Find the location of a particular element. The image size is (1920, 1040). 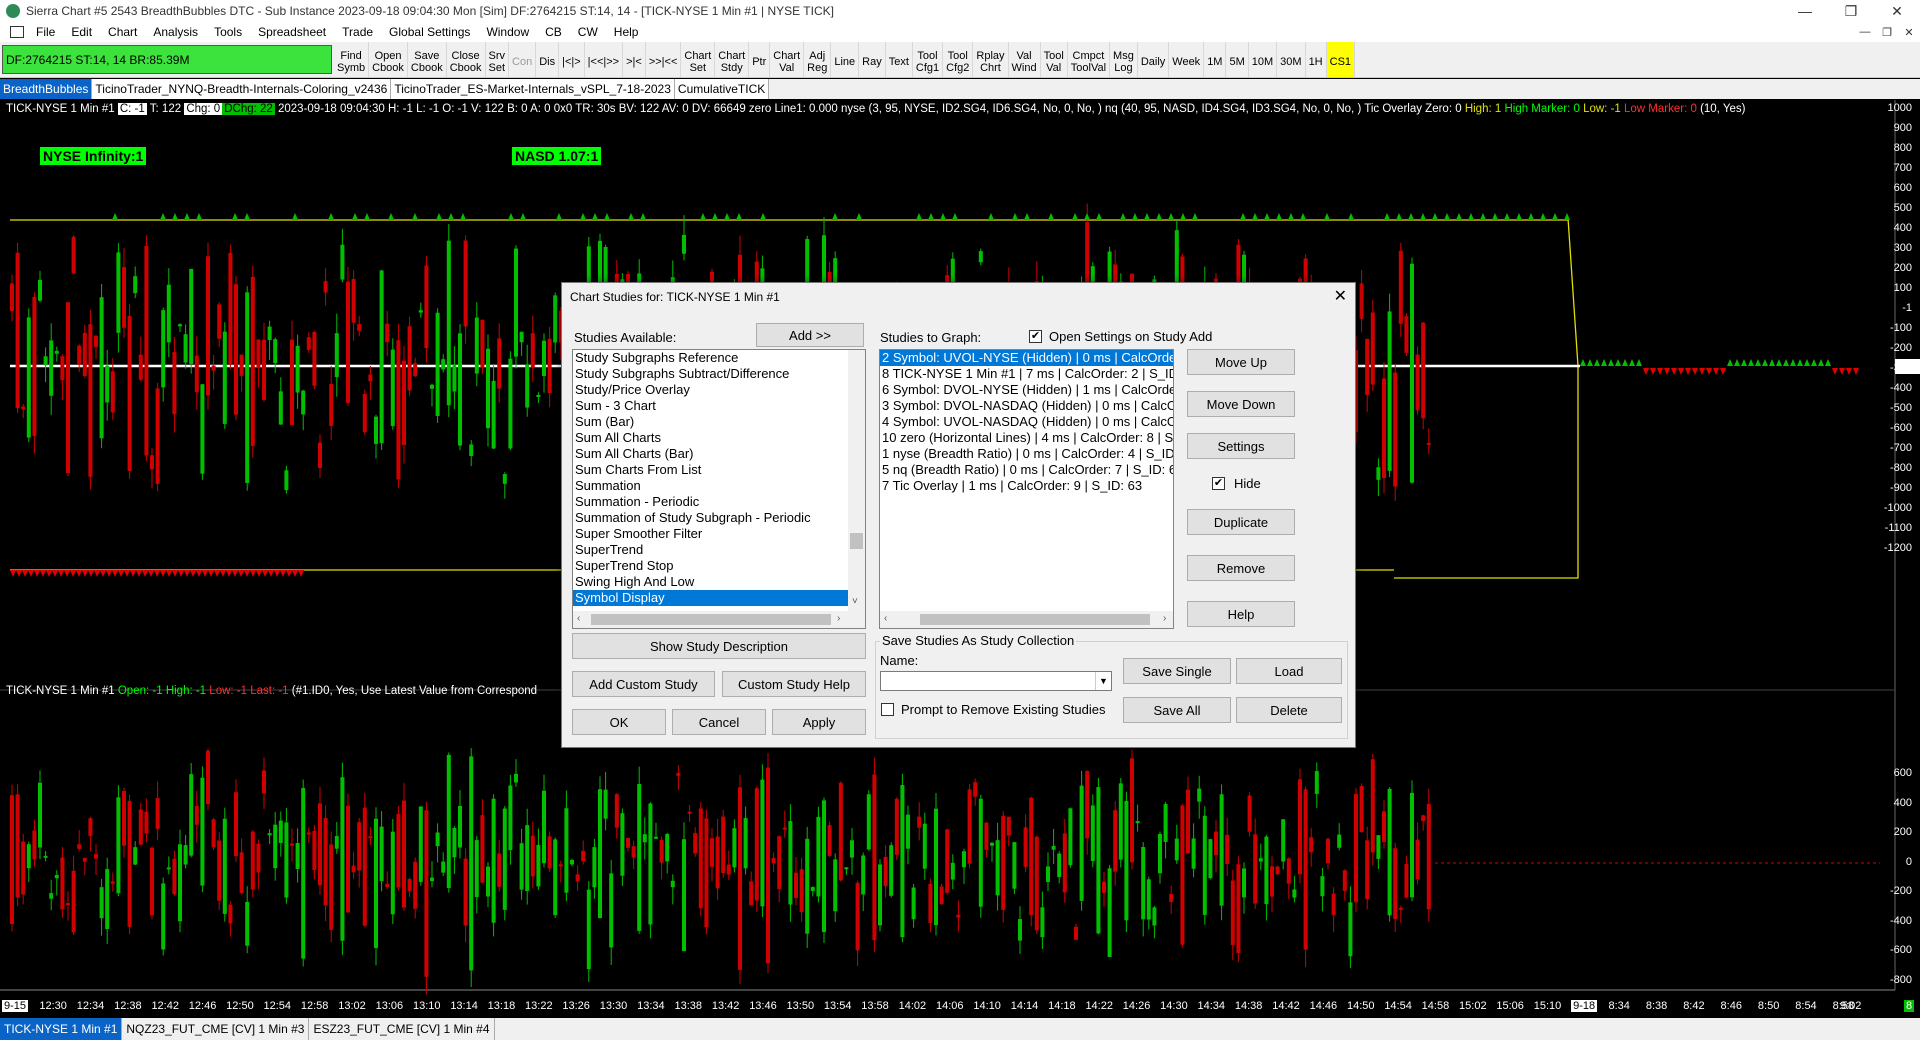

available-study-item: Sum - 3 Chart is located at coordinates (710, 406).